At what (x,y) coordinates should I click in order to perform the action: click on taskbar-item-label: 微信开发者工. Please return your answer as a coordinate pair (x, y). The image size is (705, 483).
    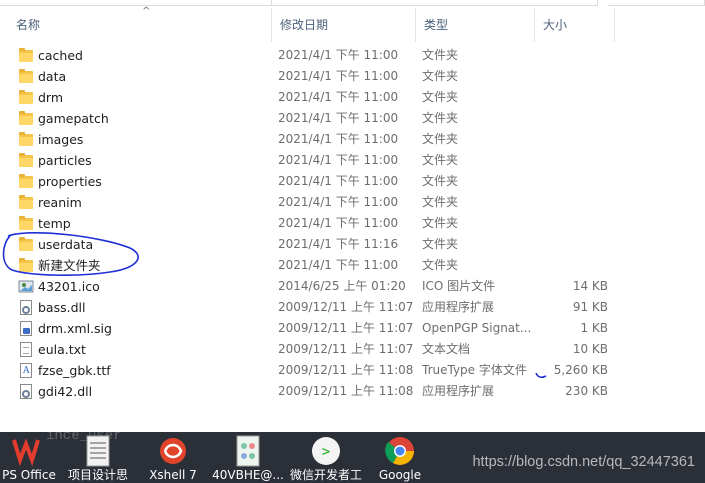
    Looking at the image, I should click on (325, 475).